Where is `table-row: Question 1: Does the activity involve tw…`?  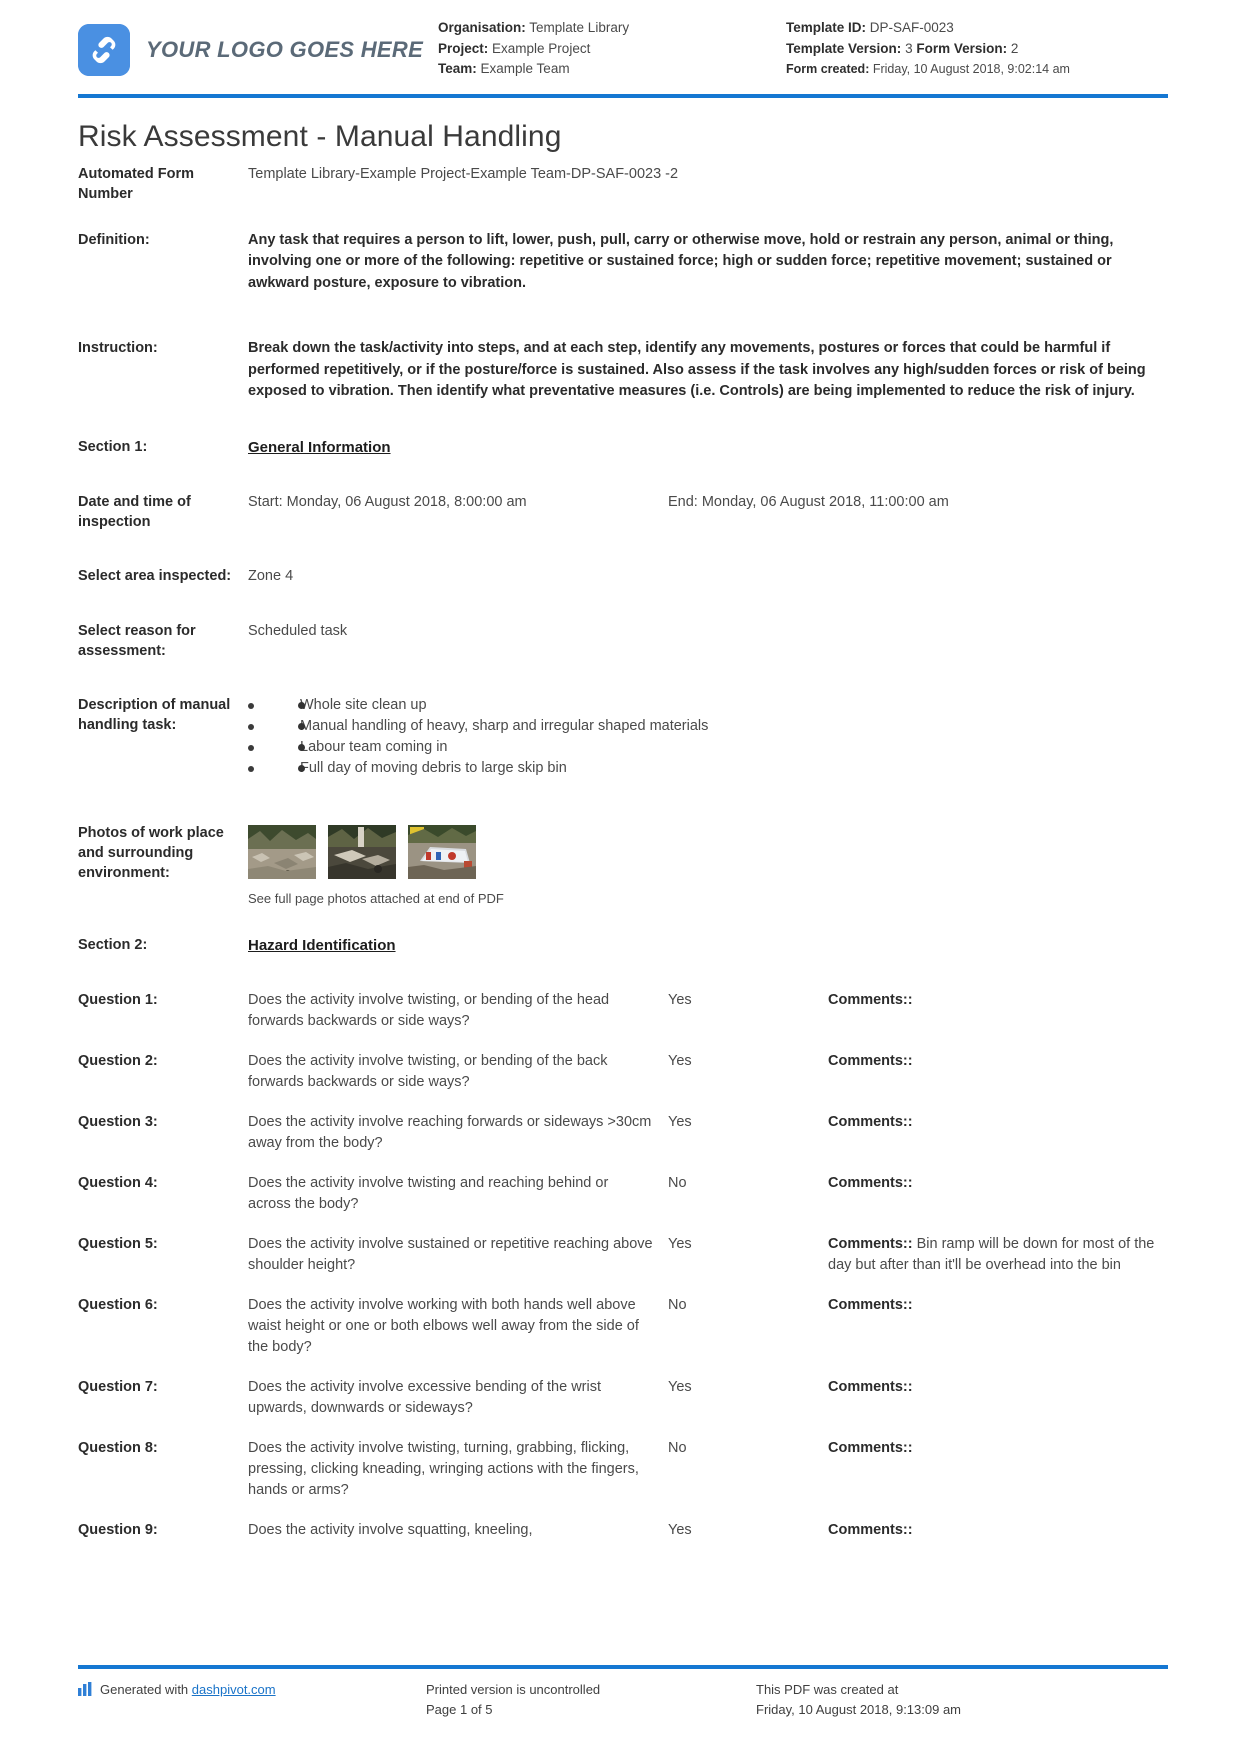
table-row: Question 1: Does the activity involve tw… is located at coordinates (623, 1011).